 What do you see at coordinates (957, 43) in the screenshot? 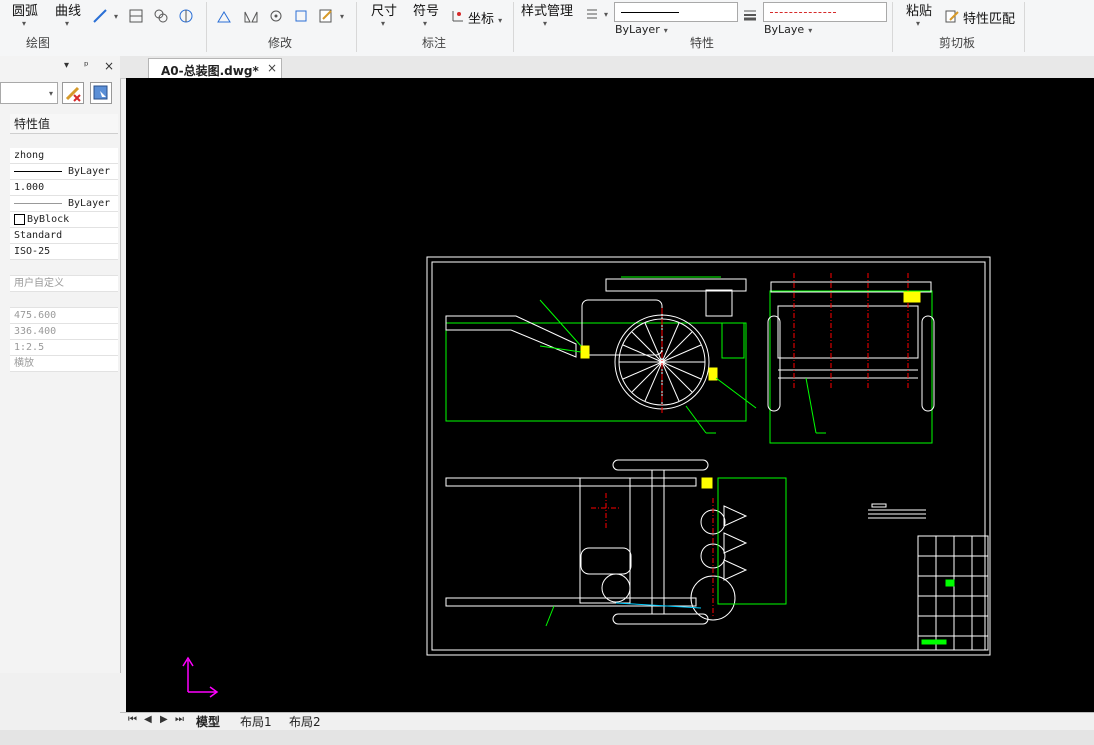
I see `clipboard-group-label: 剪切板` at bounding box center [957, 43].